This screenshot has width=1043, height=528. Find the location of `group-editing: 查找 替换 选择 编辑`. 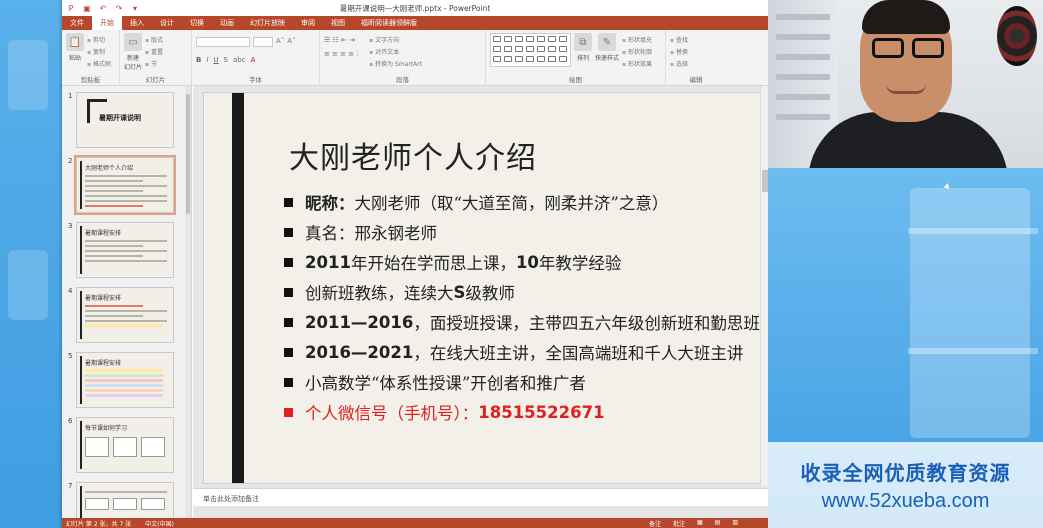

group-editing: 查找 替换 选择 编辑 is located at coordinates (696, 57).